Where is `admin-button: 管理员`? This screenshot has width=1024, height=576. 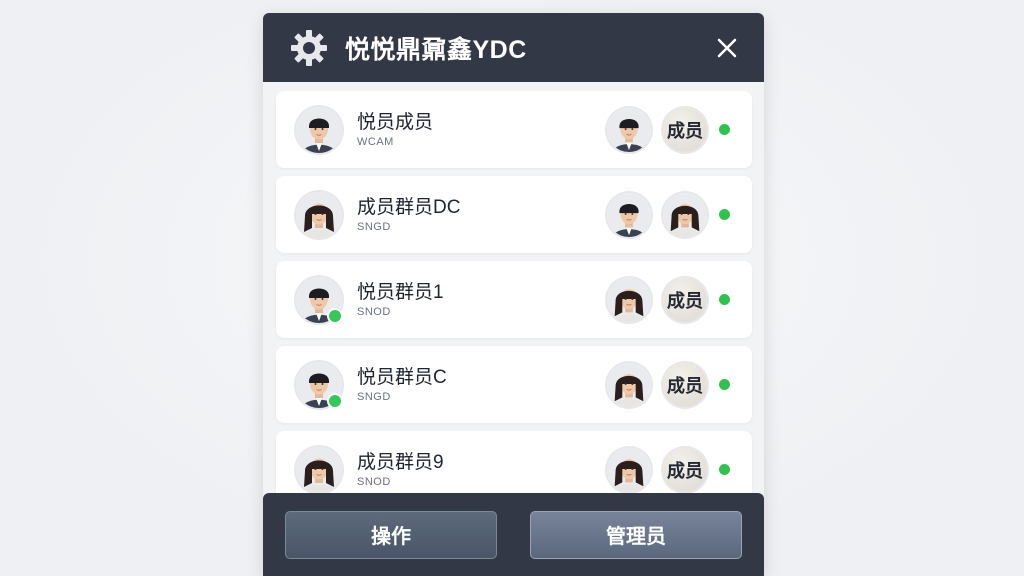
admin-button: 管理员 is located at coordinates (636, 534).